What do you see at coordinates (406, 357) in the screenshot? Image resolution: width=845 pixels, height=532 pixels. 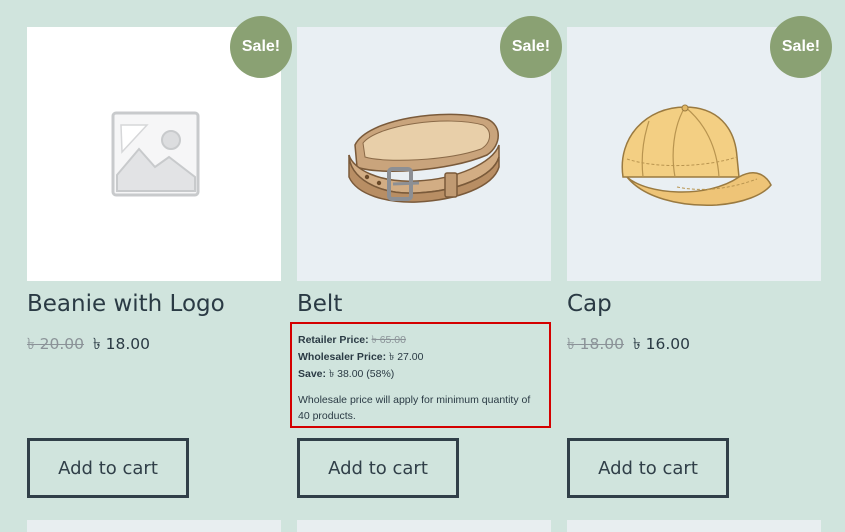 I see `wholesaler-price-value: ৳ 27.00` at bounding box center [406, 357].